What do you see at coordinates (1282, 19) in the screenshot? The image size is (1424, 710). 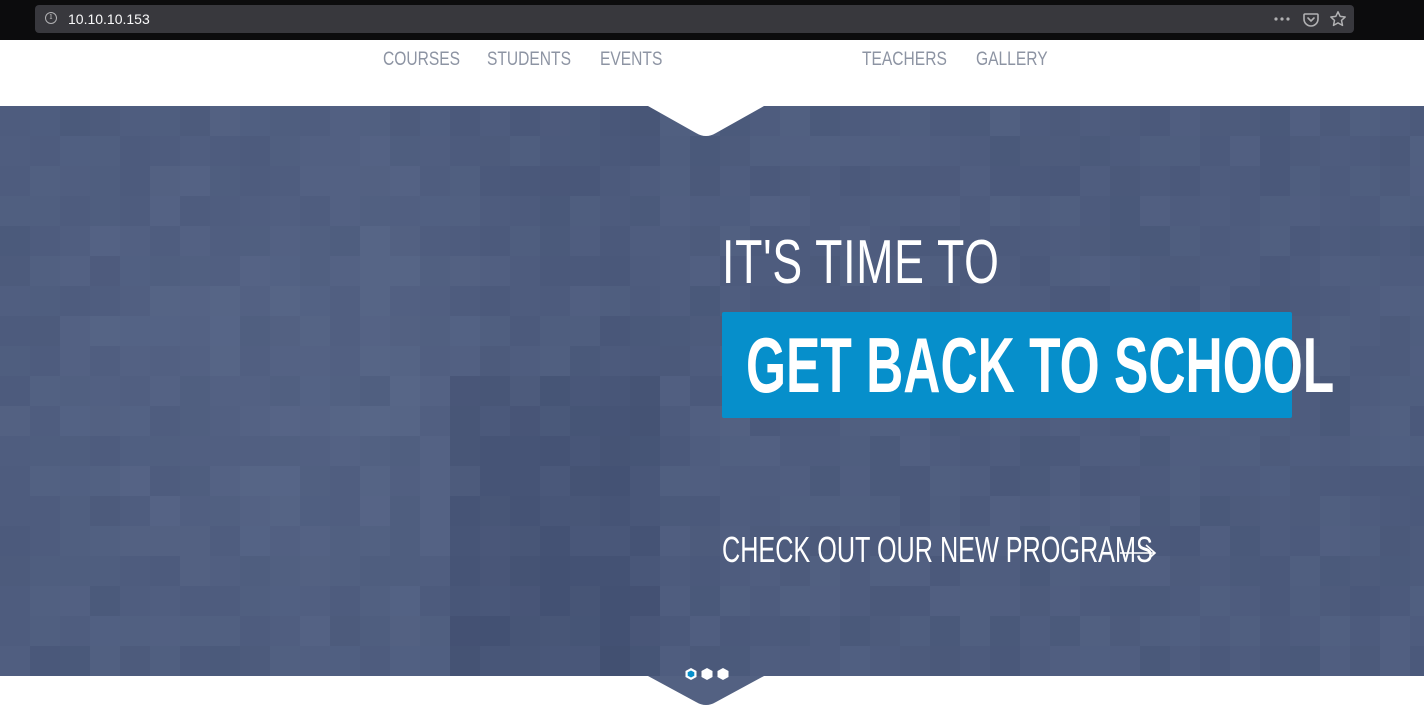 I see `more-icon` at bounding box center [1282, 19].